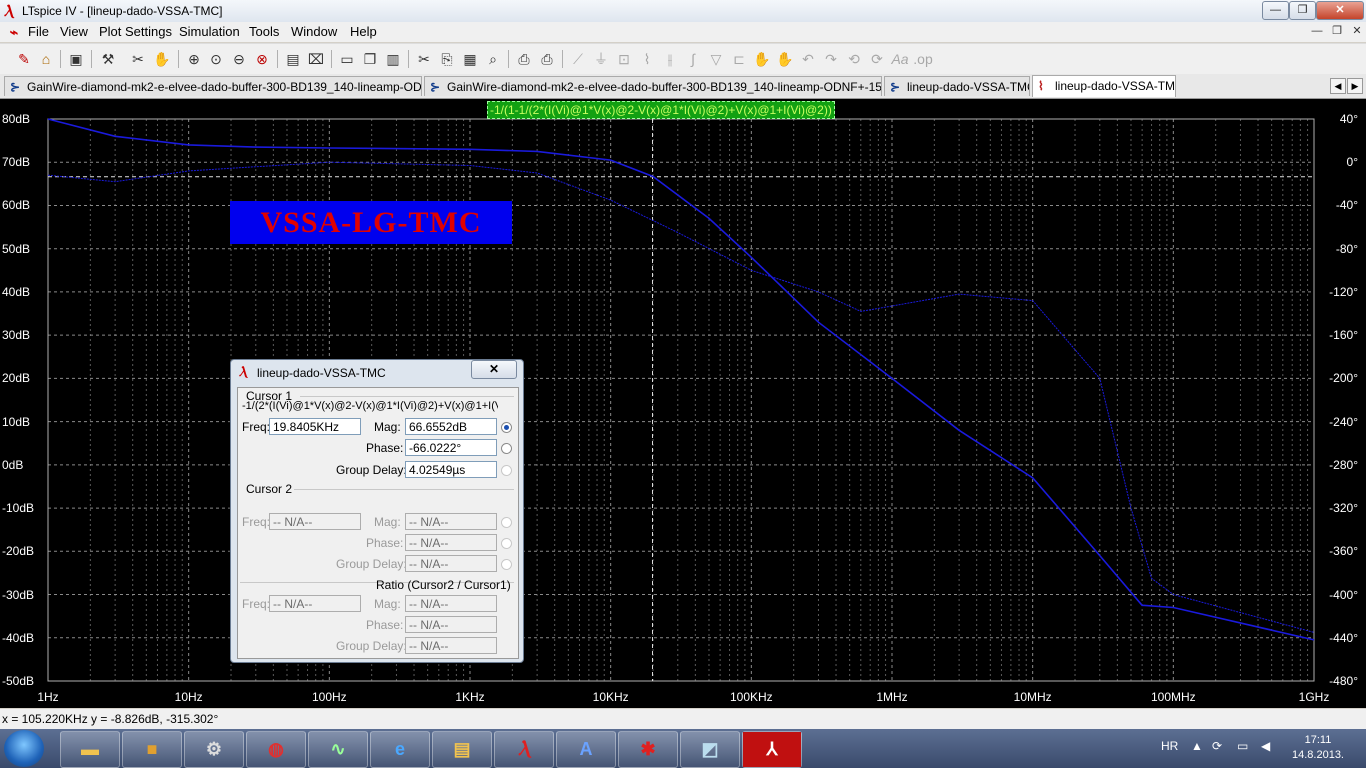 Image resolution: width=1366 pixels, height=768 pixels. Describe the element at coordinates (76, 59) in the screenshot. I see `save-icon: ▣` at that location.